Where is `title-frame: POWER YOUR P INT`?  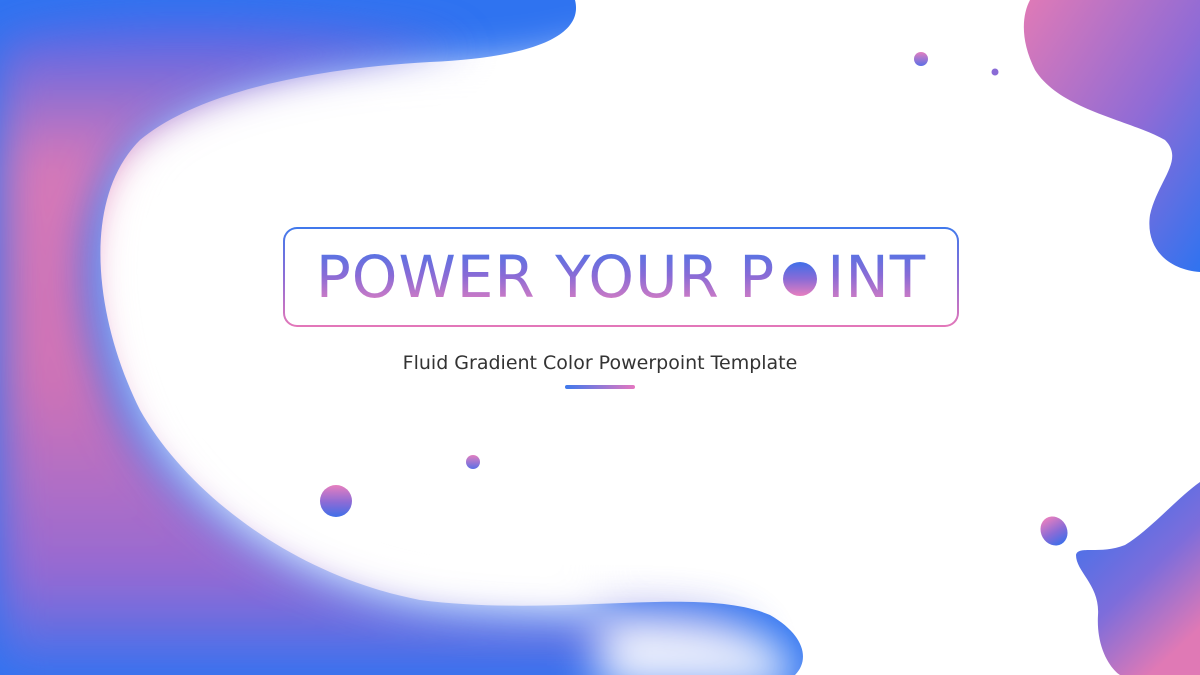 title-frame: POWER YOUR P INT is located at coordinates (621, 277).